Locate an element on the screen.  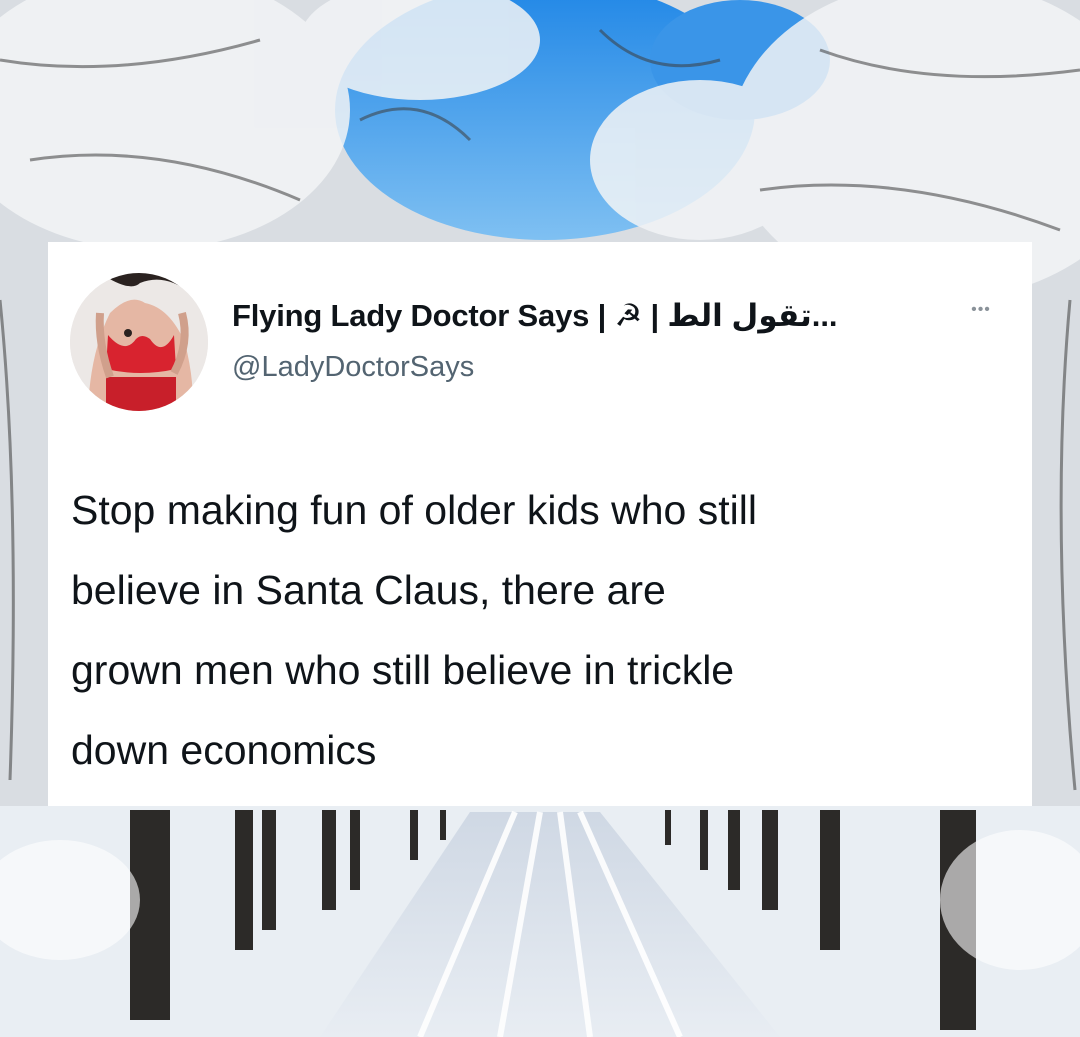
avatar is located at coordinates (139, 342).